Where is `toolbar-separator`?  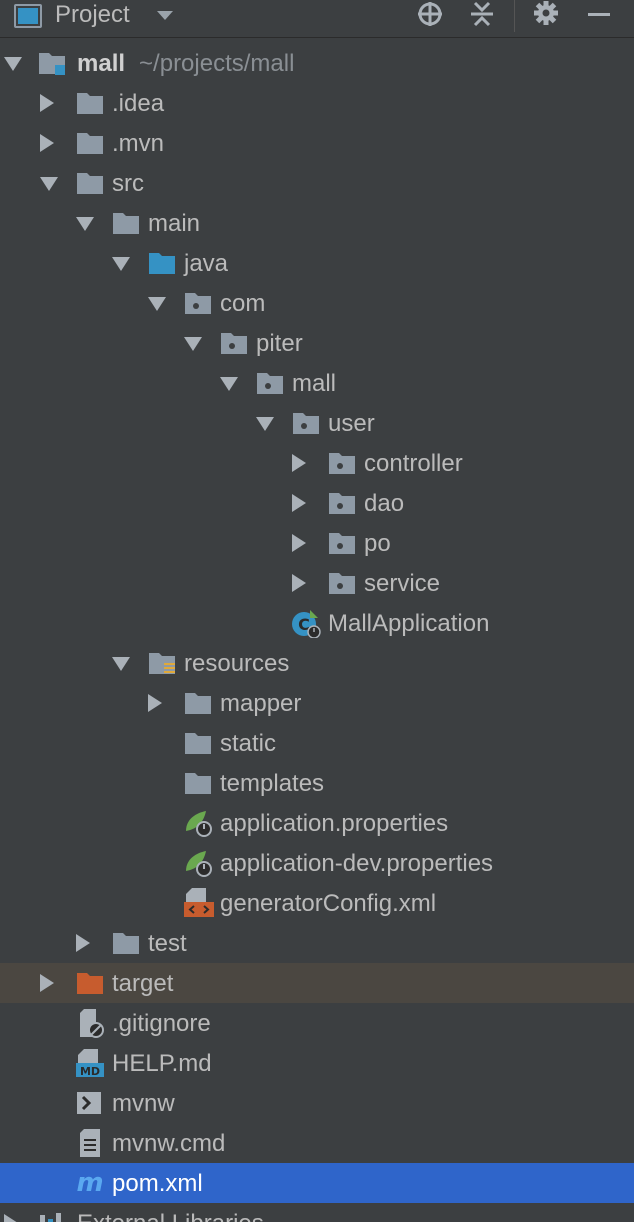 toolbar-separator is located at coordinates (514, 16).